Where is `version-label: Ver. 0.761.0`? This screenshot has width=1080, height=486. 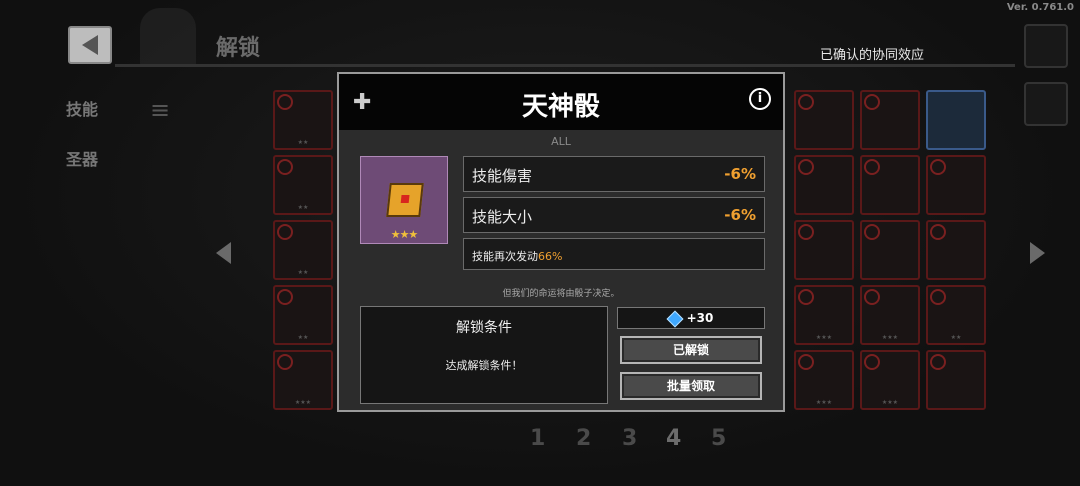
version-label: Ver. 0.761.0 is located at coordinates (1040, 7).